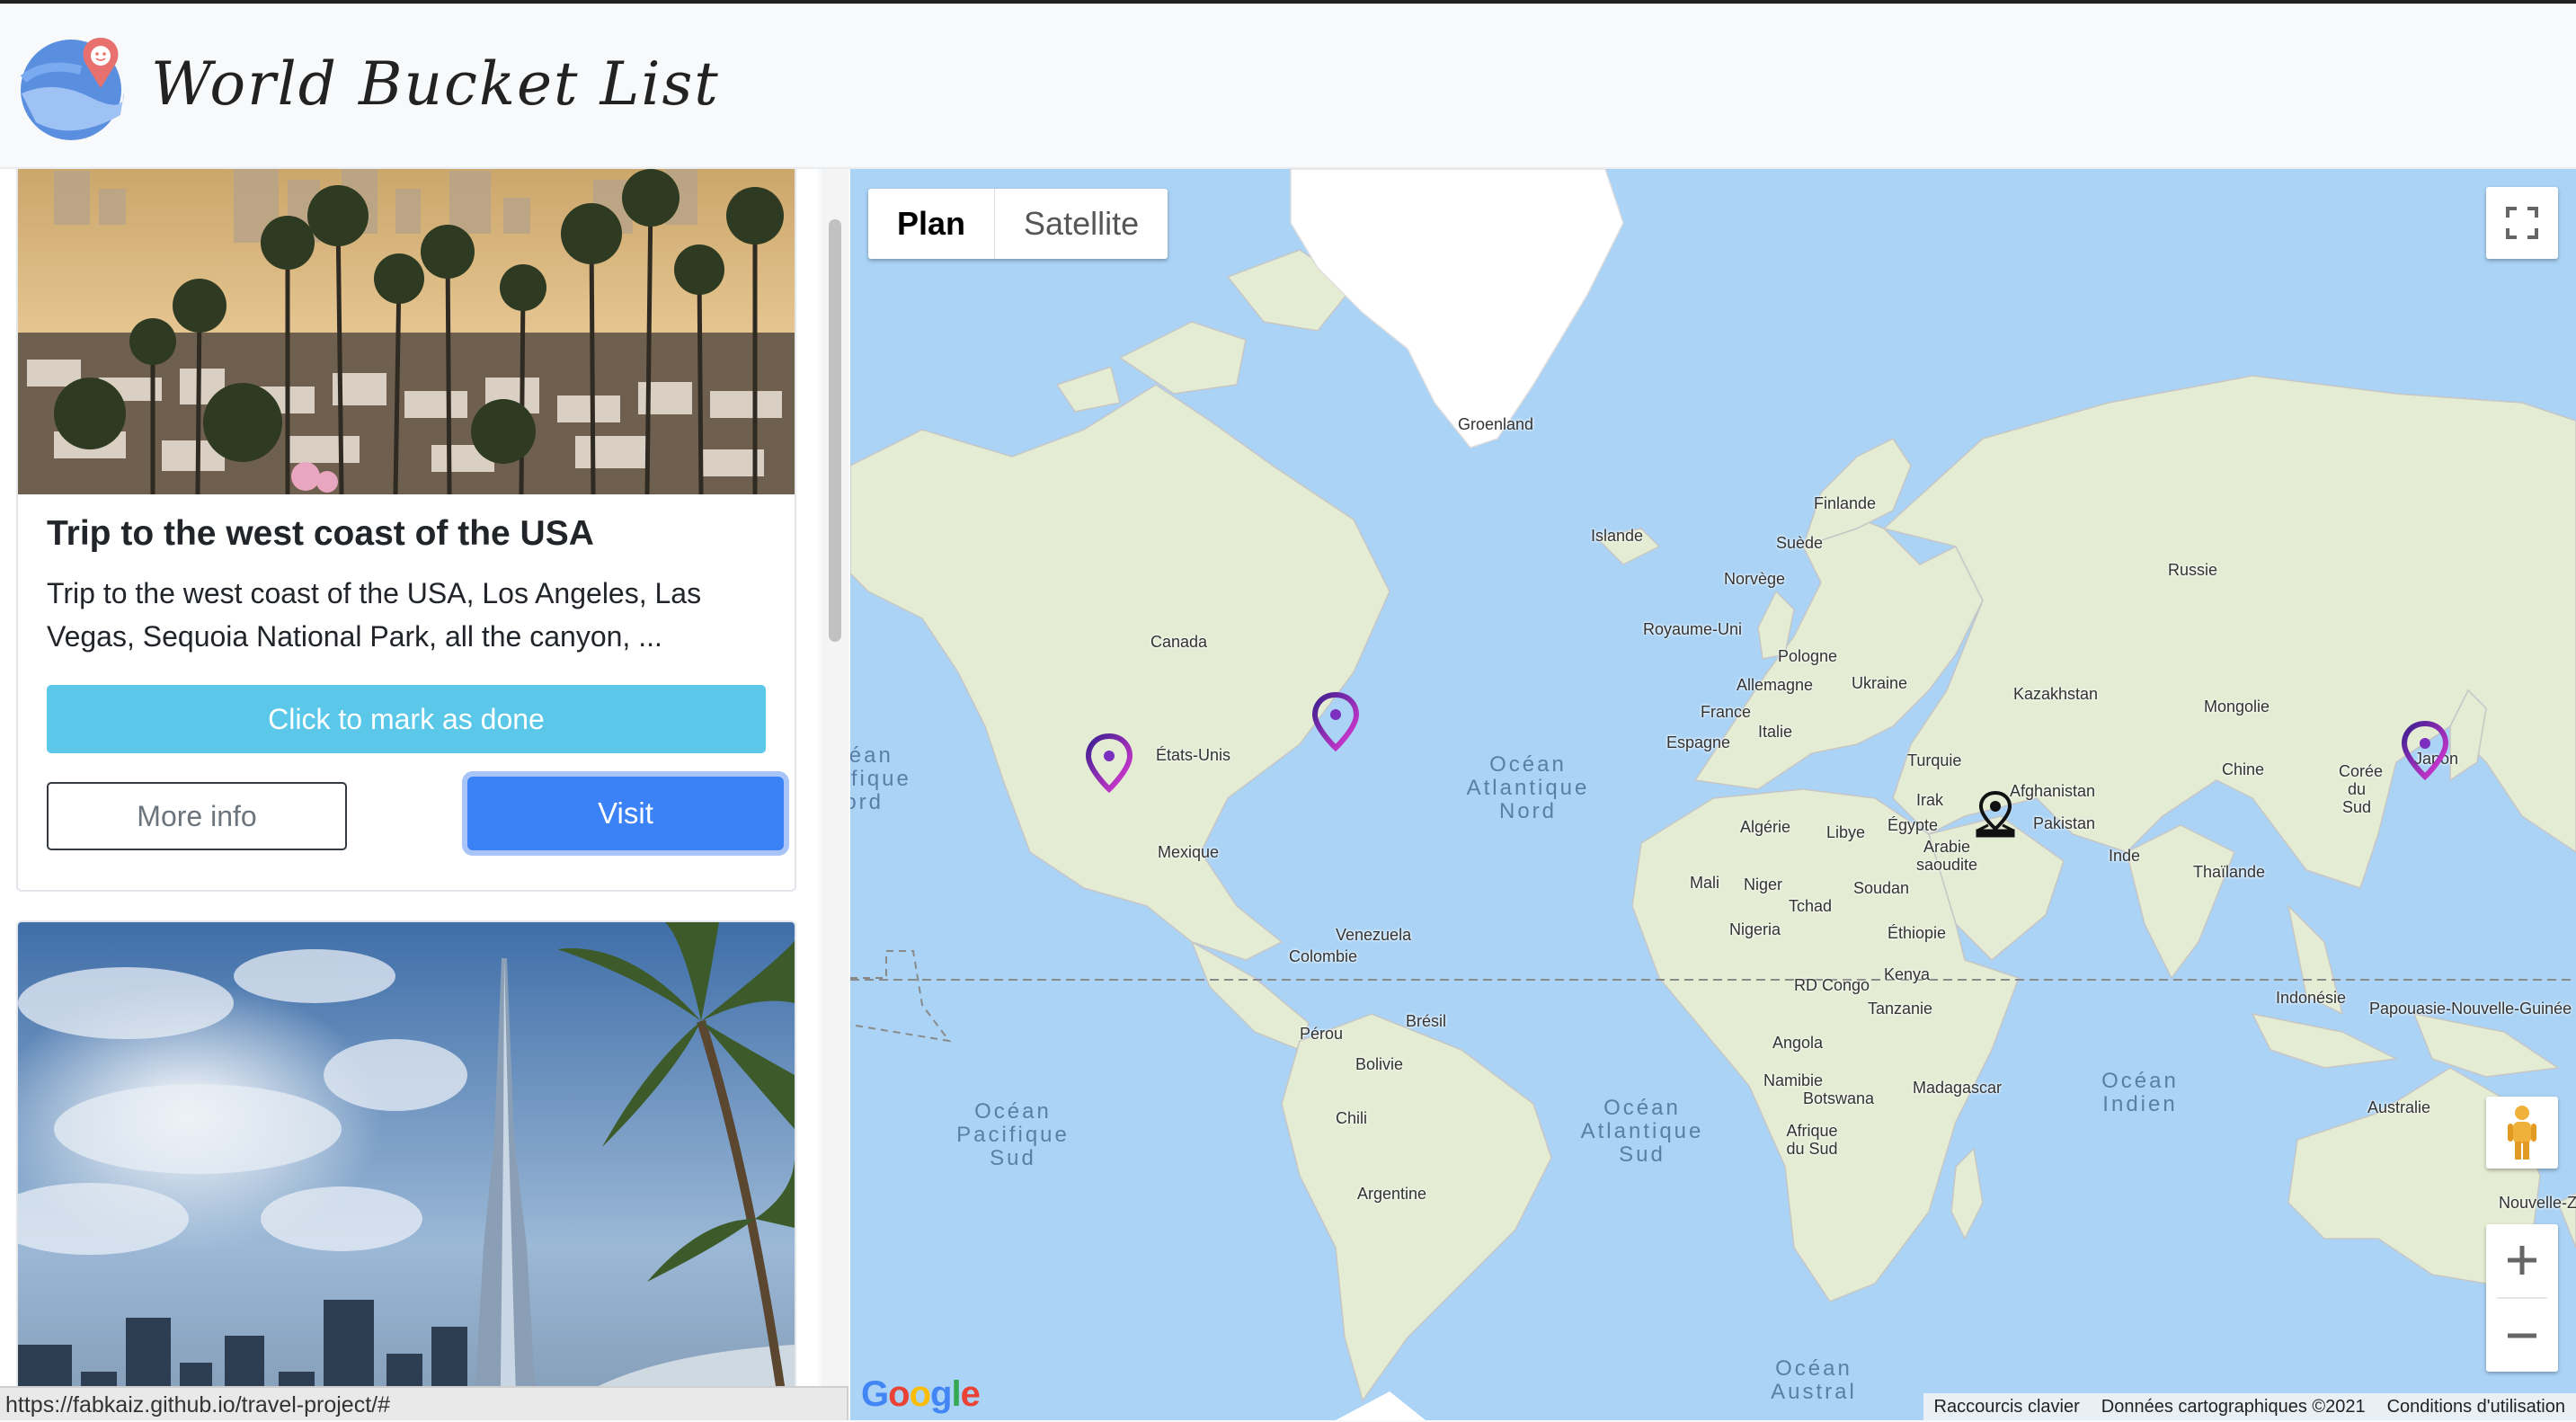  What do you see at coordinates (880, 779) in the screenshot?
I see `ocean-label-pacifique-nord: Océan Pacifique Nord` at bounding box center [880, 779].